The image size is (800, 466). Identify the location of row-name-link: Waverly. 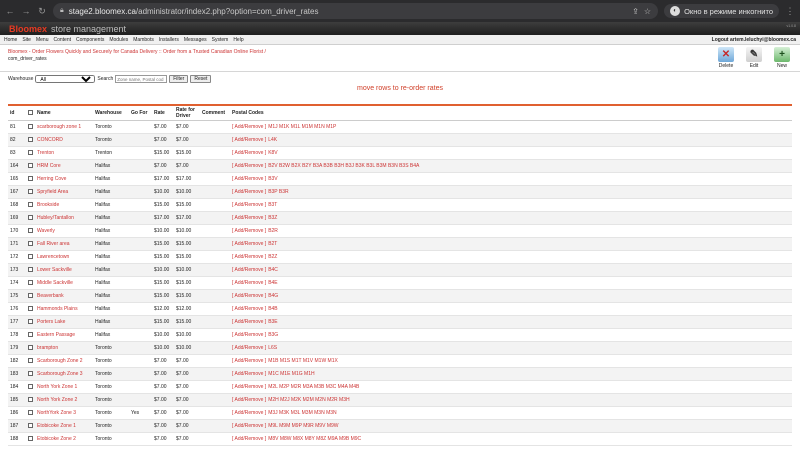
(64, 231).